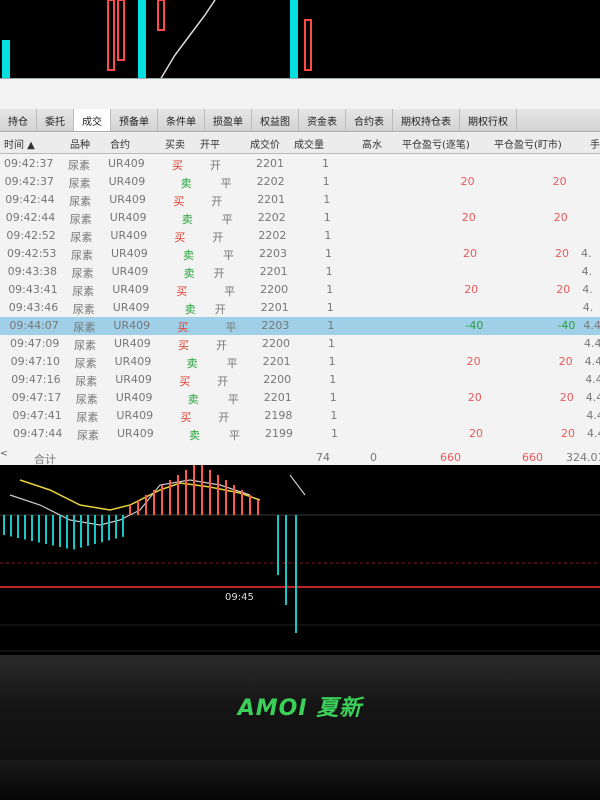  What do you see at coordinates (300, 326) in the screenshot?
I see `table-row: 09:44:07 尿素 UR409 买 平 2203 1 -40 -40 4.4` at bounding box center [300, 326].